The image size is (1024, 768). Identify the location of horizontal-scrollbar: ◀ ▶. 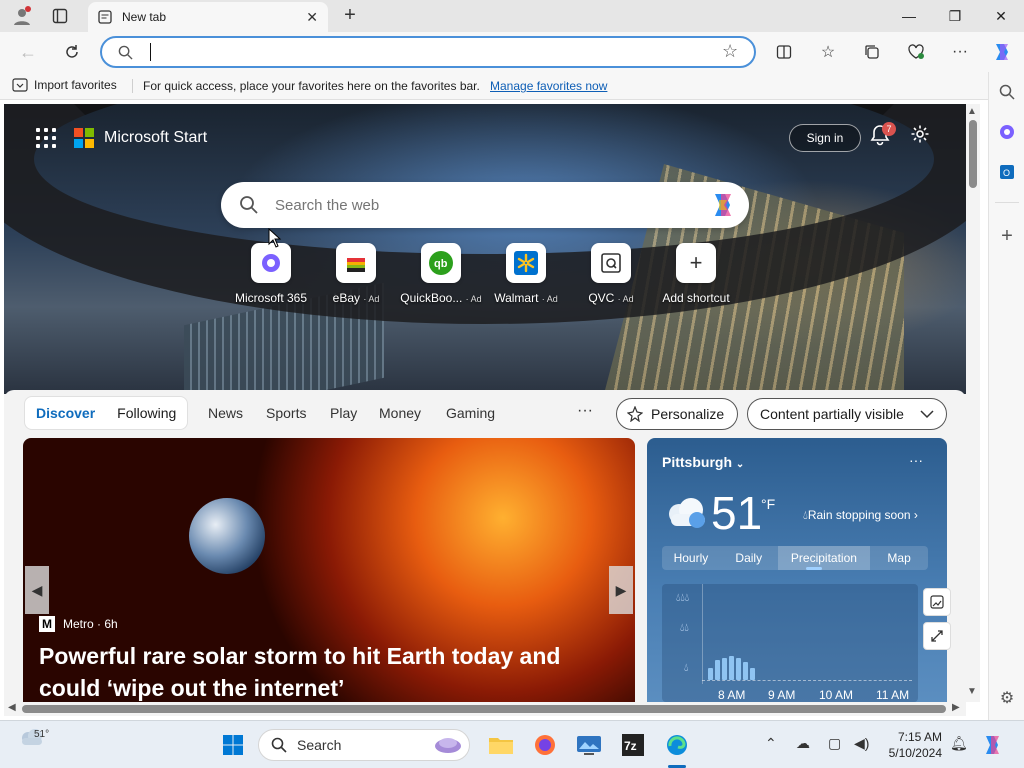
(485, 709).